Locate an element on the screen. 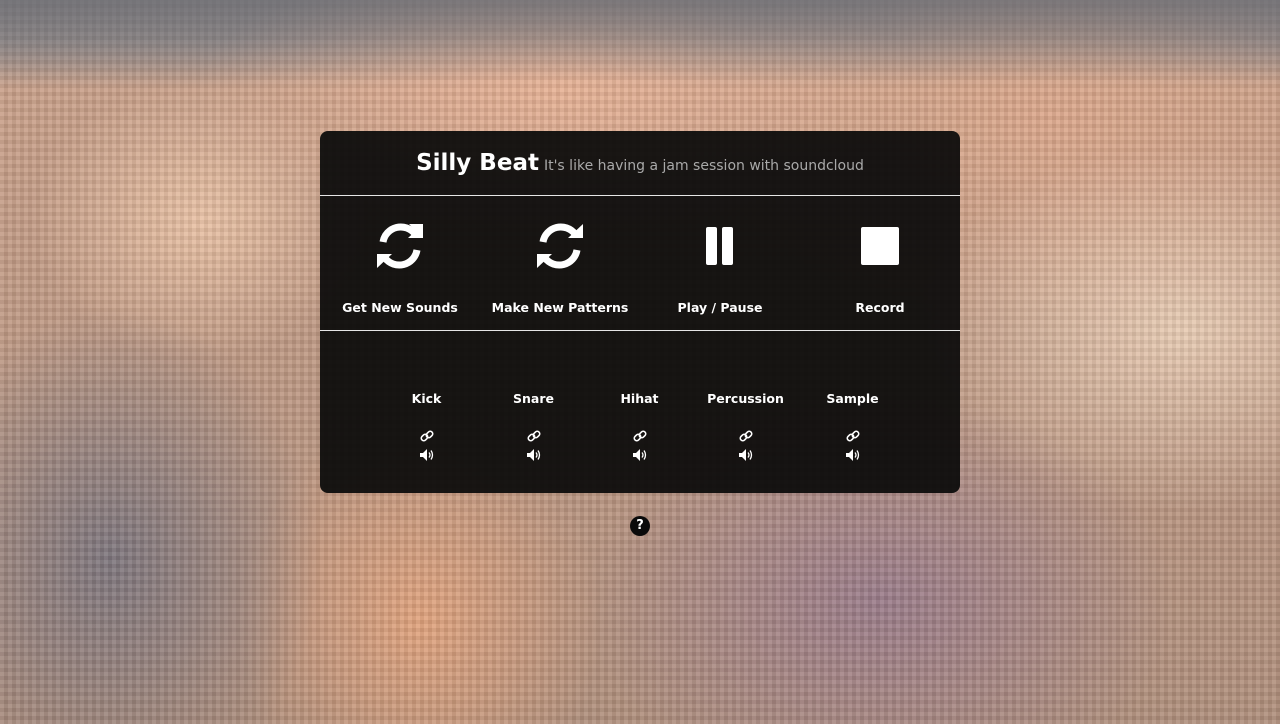 The height and width of the screenshot is (724, 1280). track-sample: Sample is located at coordinates (852, 426).